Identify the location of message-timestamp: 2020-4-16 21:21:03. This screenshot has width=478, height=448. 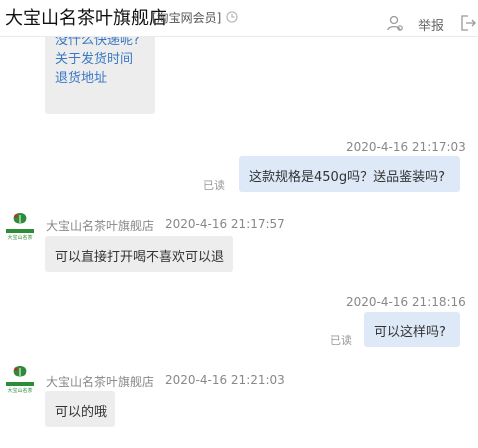
(225, 380).